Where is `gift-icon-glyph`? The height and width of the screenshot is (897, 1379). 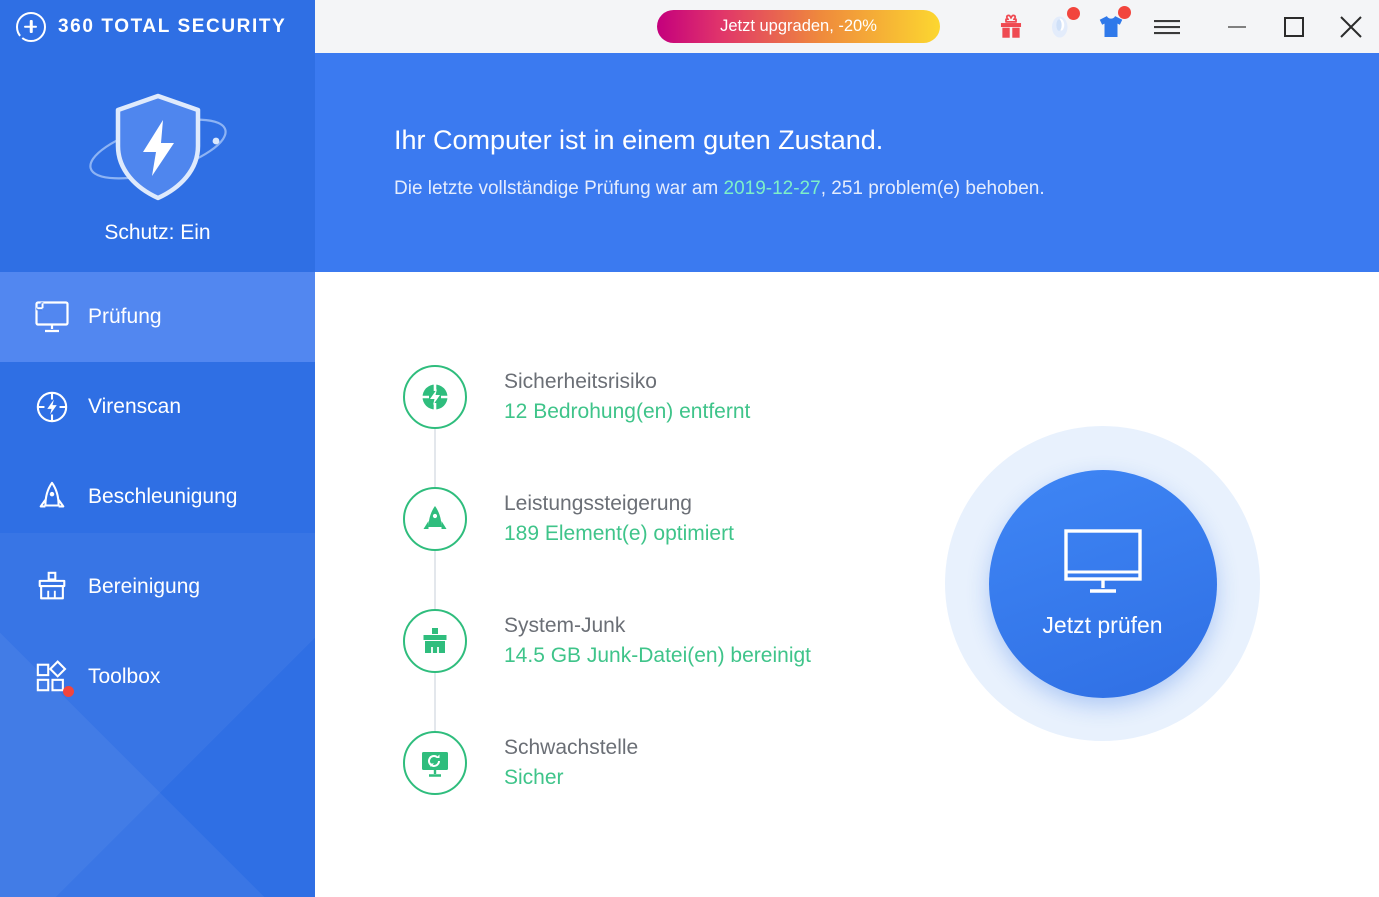
gift-icon-glyph is located at coordinates (1011, 26).